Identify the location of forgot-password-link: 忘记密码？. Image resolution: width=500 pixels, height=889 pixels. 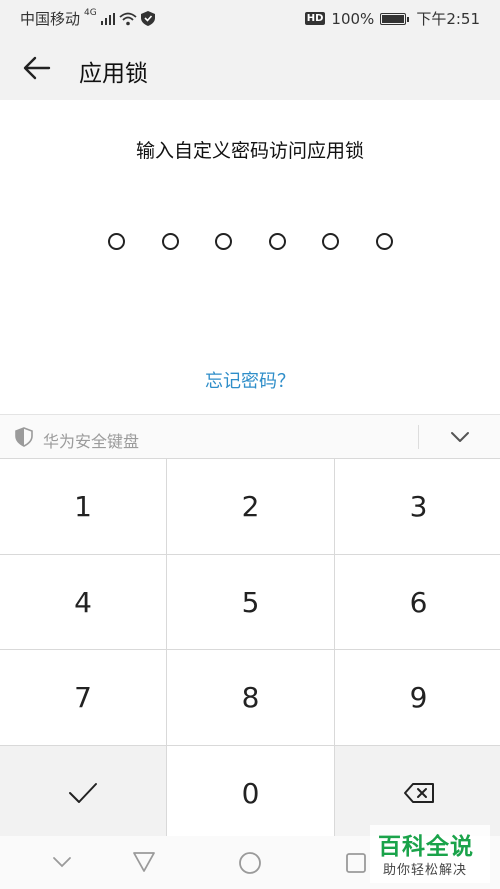
(250, 380).